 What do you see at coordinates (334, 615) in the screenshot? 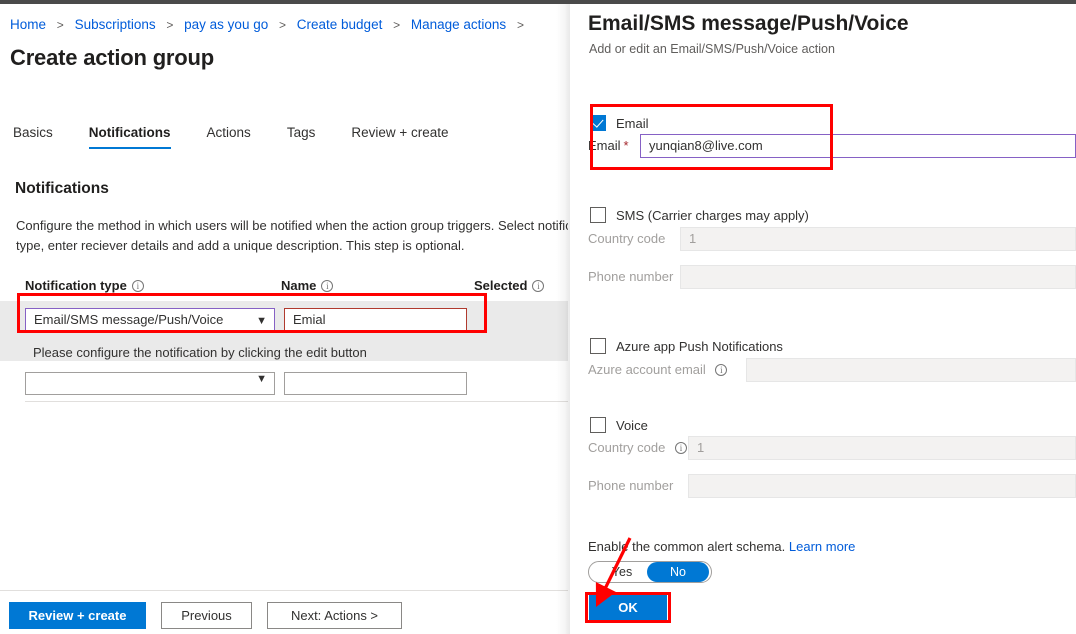
I see `next-actions-button: Next: Actions >` at bounding box center [334, 615].